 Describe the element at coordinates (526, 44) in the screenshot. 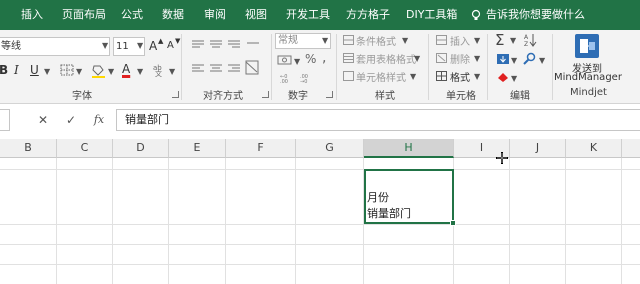

I see `svg-text: Z` at that location.